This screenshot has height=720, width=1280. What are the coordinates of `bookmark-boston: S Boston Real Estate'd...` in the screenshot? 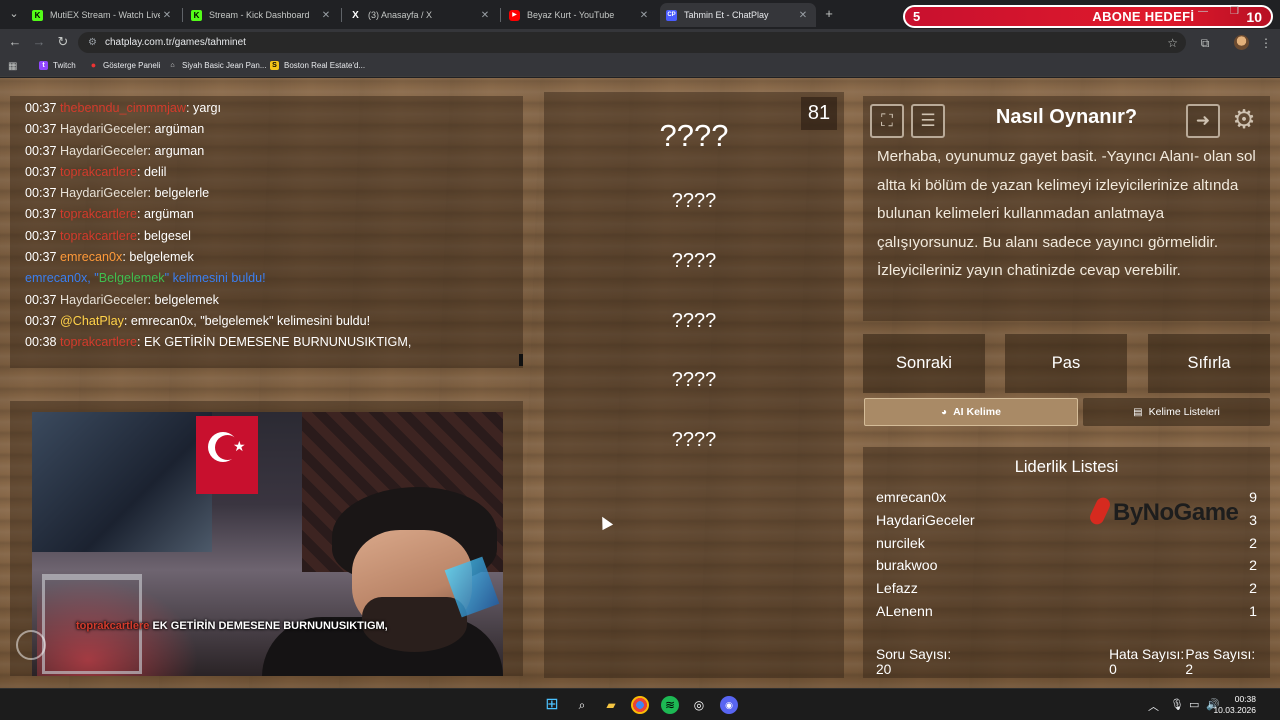 It's located at (317, 65).